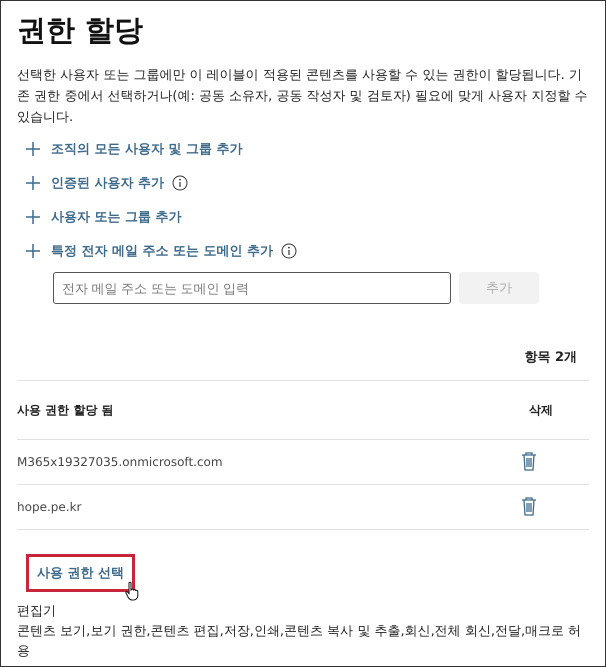 The width and height of the screenshot is (606, 667). What do you see at coordinates (134, 149) in the screenshot?
I see `add-action-link: 조직의 모든 사용자 및 그룹 추가` at bounding box center [134, 149].